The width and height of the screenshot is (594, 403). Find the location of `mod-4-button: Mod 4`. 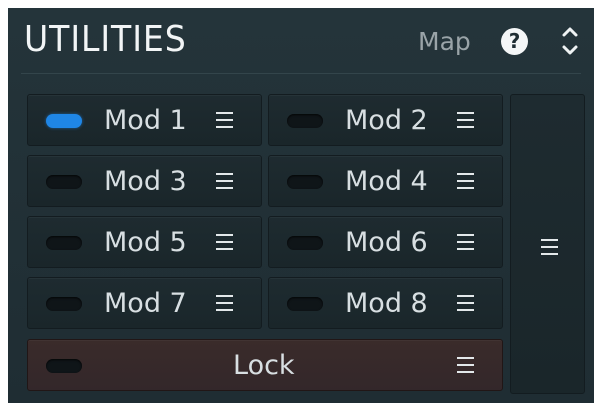

mod-4-button: Mod 4 is located at coordinates (385, 181).